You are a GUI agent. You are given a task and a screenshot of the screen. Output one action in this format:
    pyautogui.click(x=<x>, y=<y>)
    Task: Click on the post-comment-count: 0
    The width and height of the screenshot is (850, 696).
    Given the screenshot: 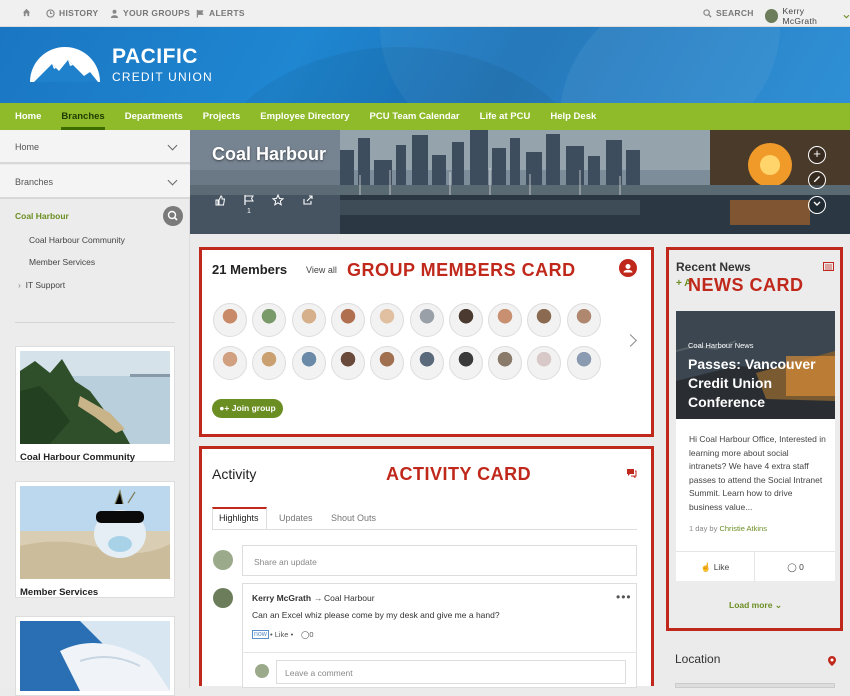 What is the action you would take?
    pyautogui.click(x=311, y=634)
    